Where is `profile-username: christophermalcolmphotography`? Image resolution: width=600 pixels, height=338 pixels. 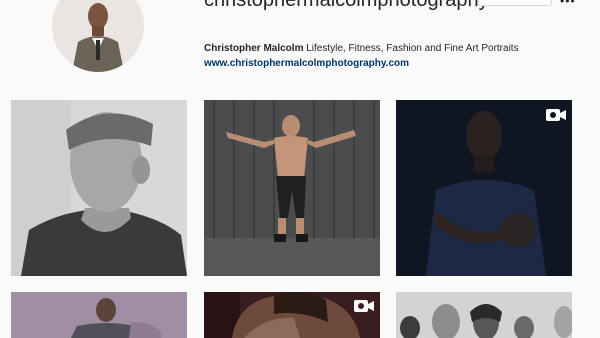 profile-username: christophermalcolmphotography is located at coordinates (346, 5).